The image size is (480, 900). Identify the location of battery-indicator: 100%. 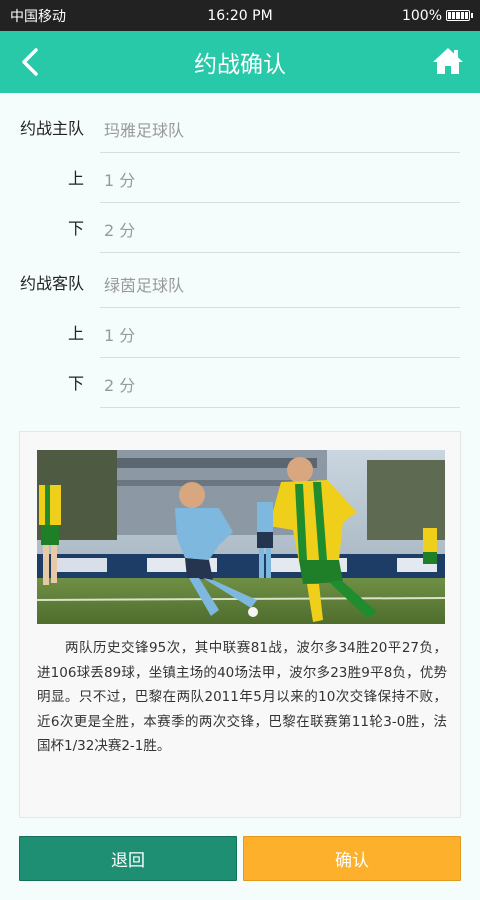
(437, 15).